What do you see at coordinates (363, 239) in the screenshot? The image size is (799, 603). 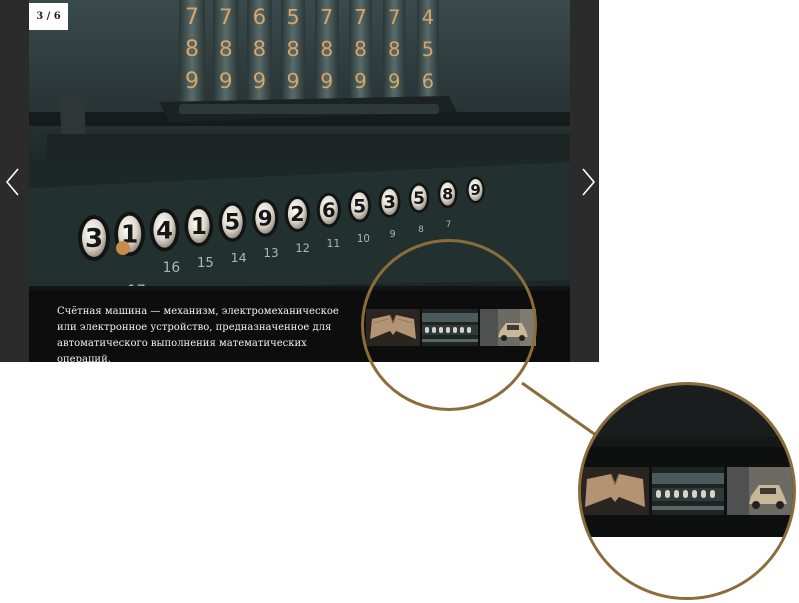 I see `scale-number: 10` at bounding box center [363, 239].